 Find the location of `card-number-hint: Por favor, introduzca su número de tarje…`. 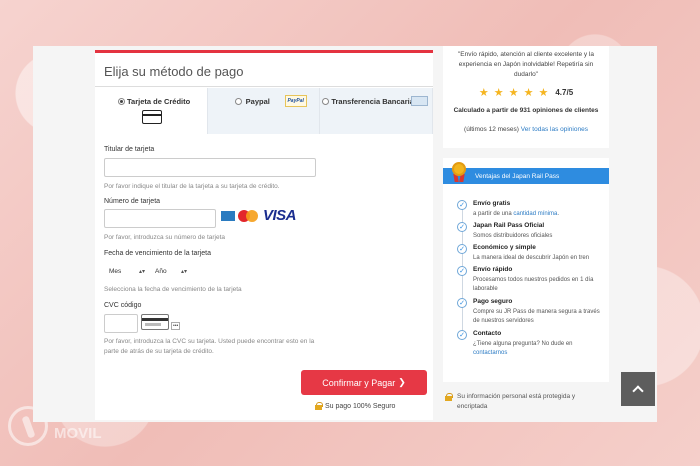

card-number-hint: Por favor, introduzca su número de tarje… is located at coordinates (165, 237).